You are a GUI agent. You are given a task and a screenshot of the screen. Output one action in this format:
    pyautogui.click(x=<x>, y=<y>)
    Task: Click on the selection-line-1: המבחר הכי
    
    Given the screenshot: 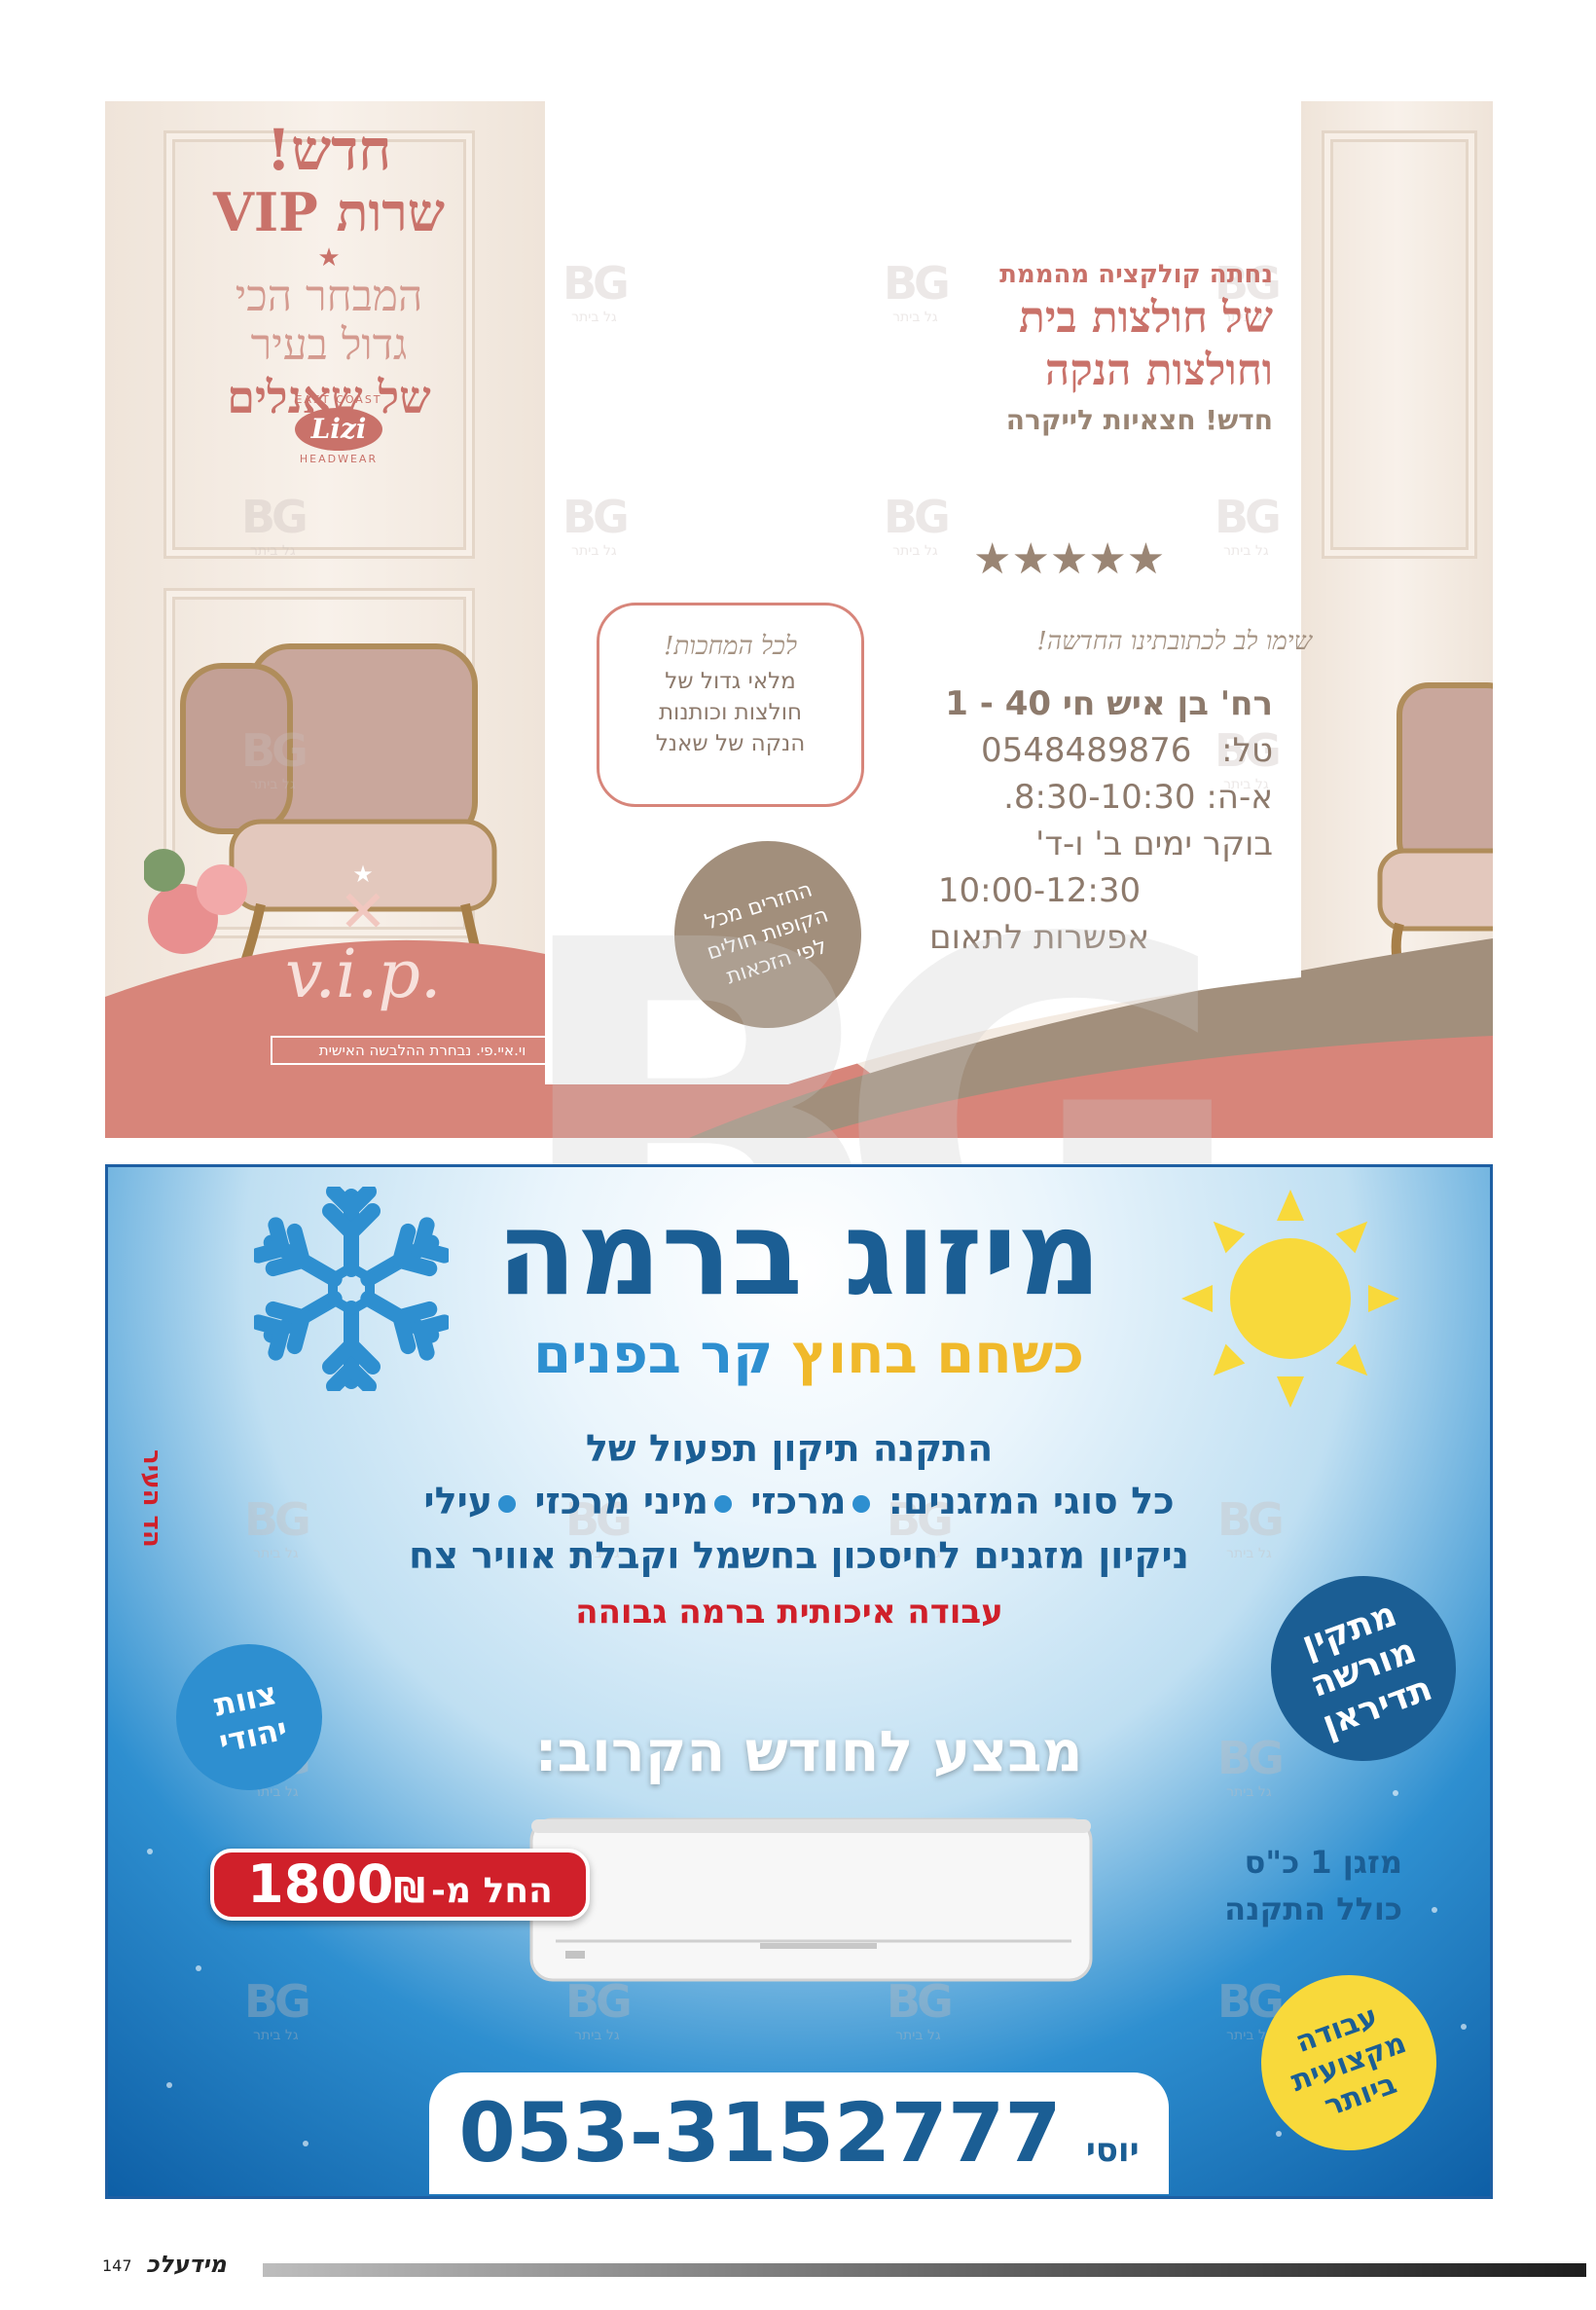 What is the action you would take?
    pyautogui.click(x=329, y=296)
    